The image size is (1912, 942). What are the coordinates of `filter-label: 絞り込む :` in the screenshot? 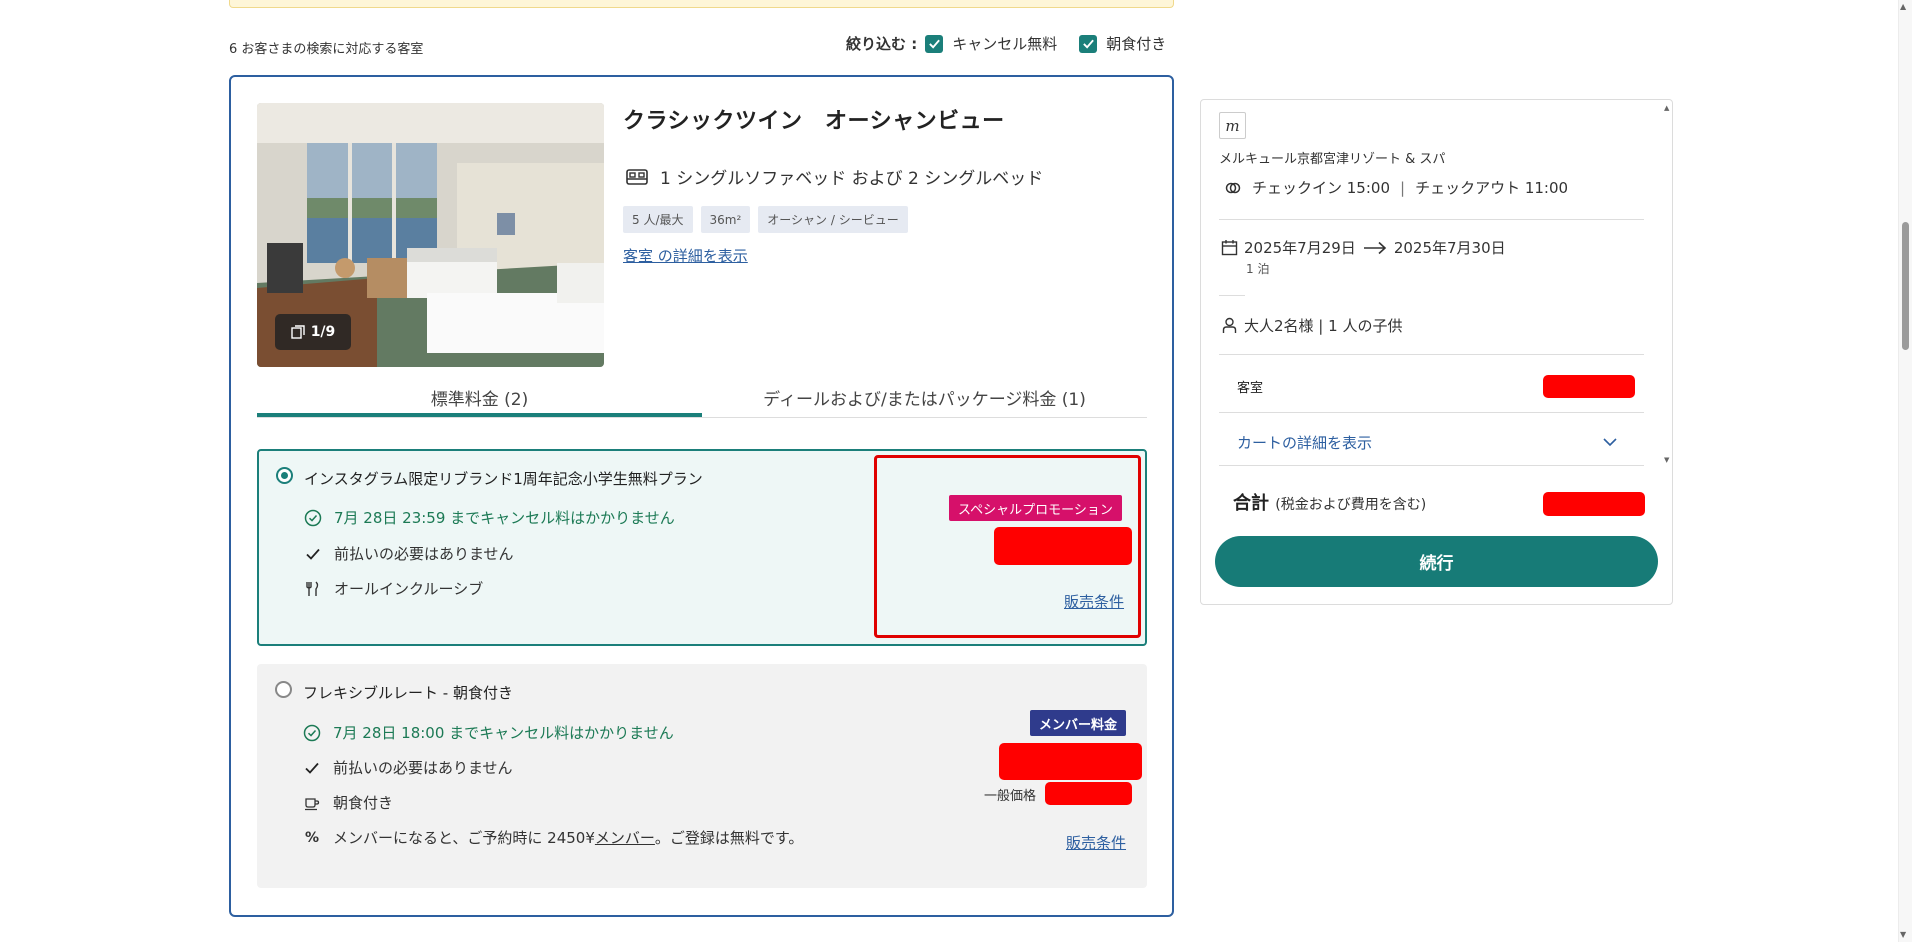 It's located at (882, 44).